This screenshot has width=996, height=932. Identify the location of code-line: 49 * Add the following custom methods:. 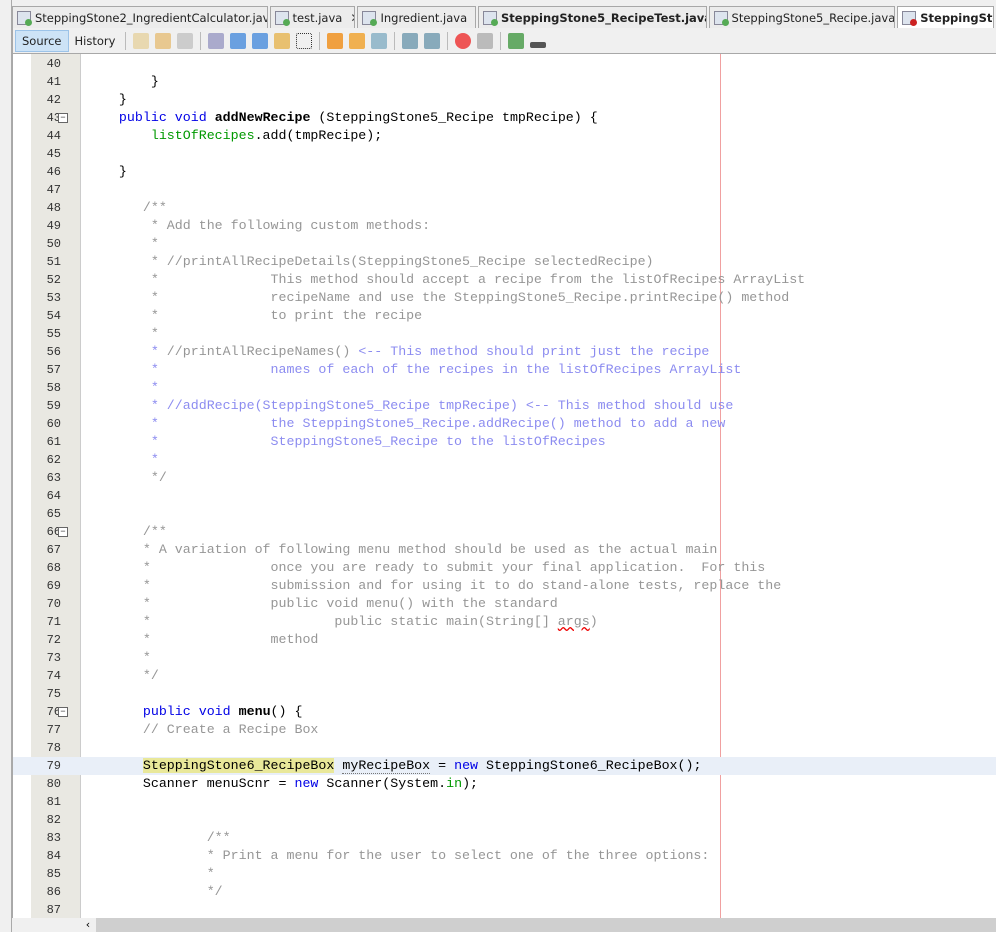
(504, 226).